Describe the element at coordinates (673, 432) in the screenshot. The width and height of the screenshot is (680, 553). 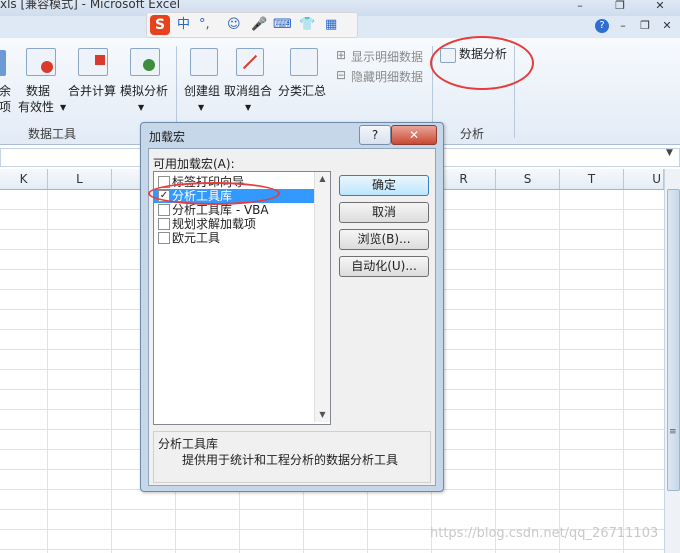
I see `grip-icon: ≡` at that location.